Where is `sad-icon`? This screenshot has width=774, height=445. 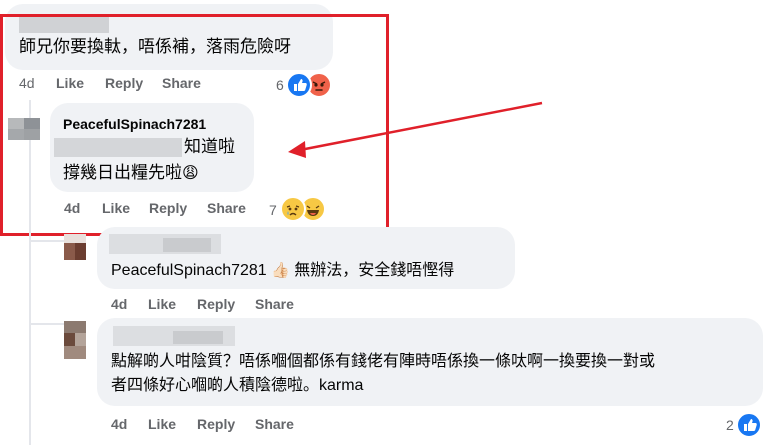 sad-icon is located at coordinates (293, 209).